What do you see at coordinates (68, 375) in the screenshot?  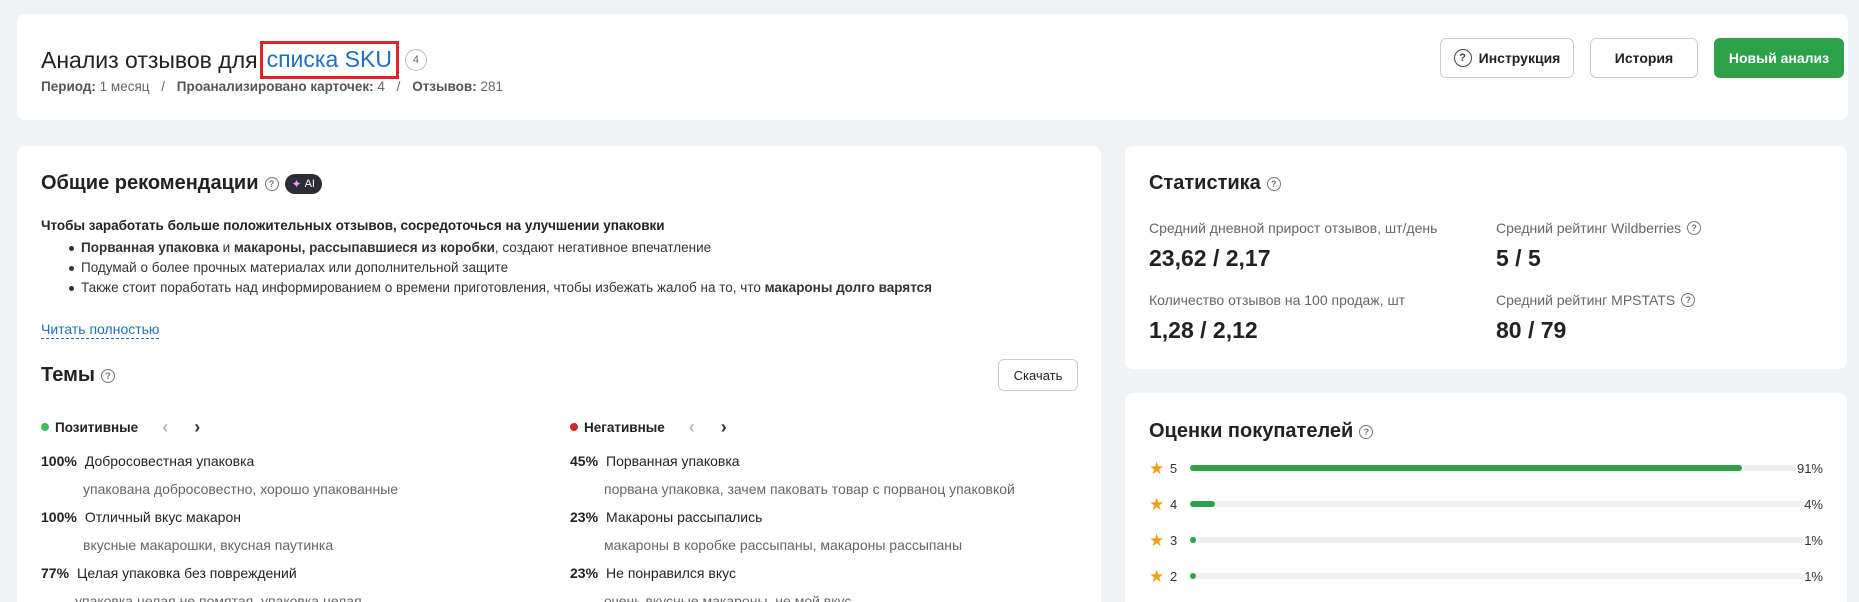 I see `topics-title-text: Темы` at bounding box center [68, 375].